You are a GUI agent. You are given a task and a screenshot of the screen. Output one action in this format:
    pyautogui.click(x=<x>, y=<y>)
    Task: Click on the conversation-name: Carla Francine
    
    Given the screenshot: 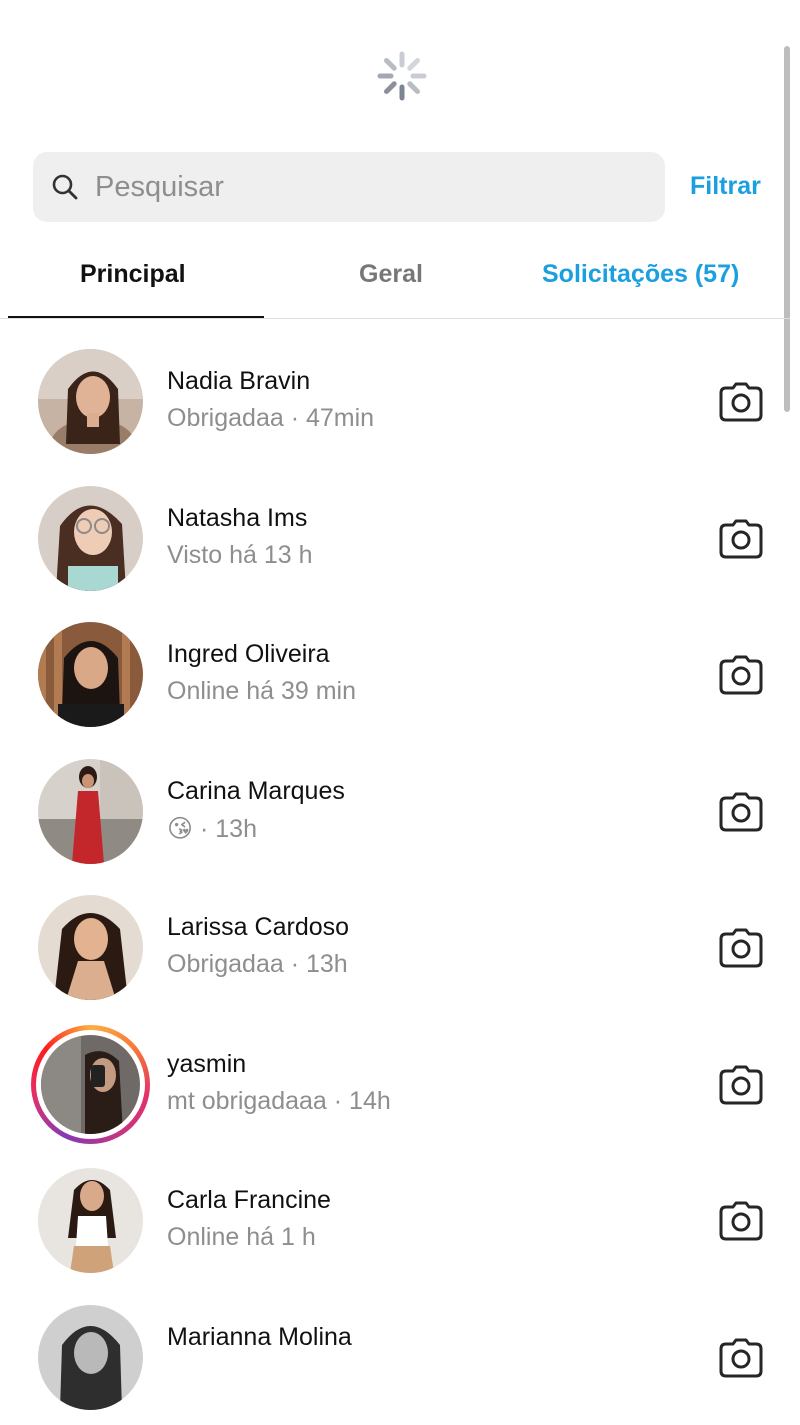 What is the action you would take?
    pyautogui.click(x=249, y=1200)
    